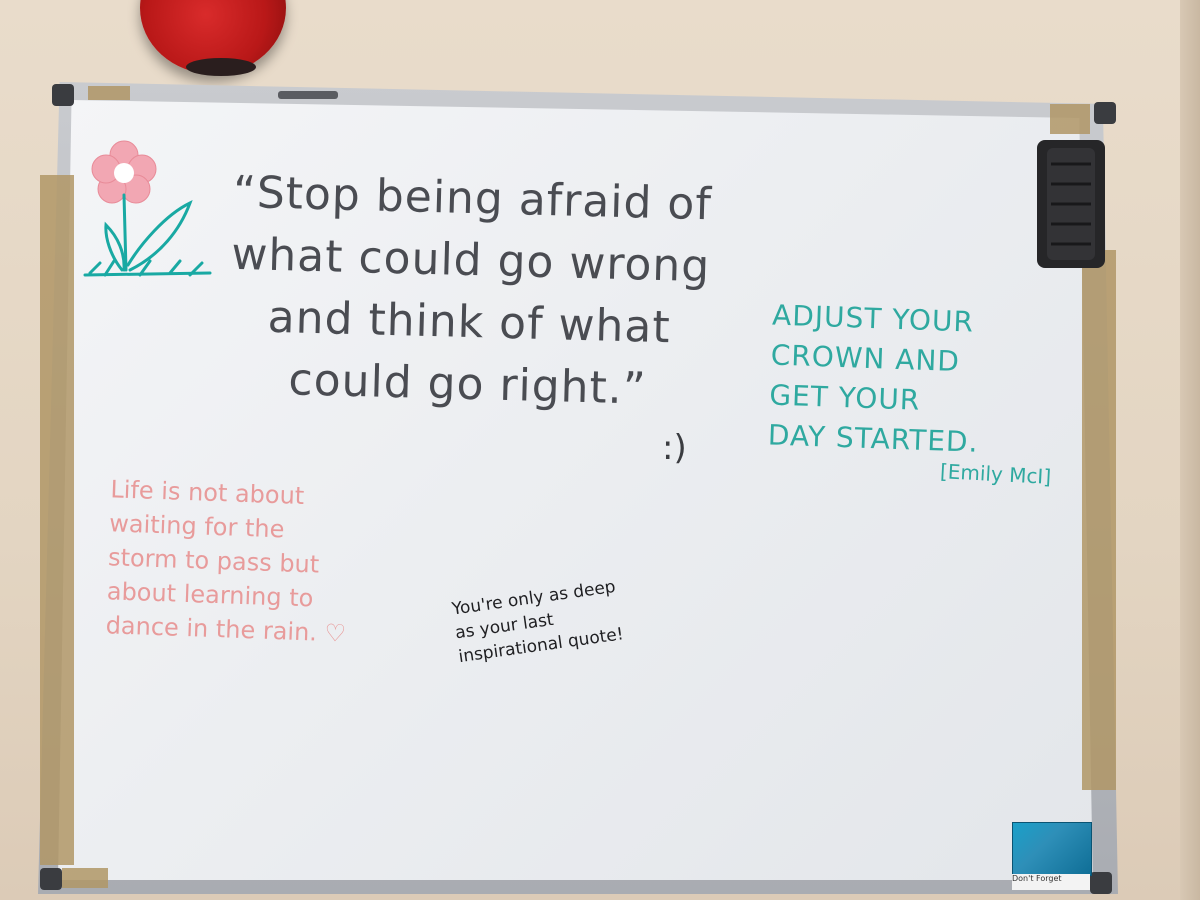 The image size is (1200, 900). Describe the element at coordinates (674, 448) in the screenshot. I see `smiley-doodle-icon: :)` at that location.